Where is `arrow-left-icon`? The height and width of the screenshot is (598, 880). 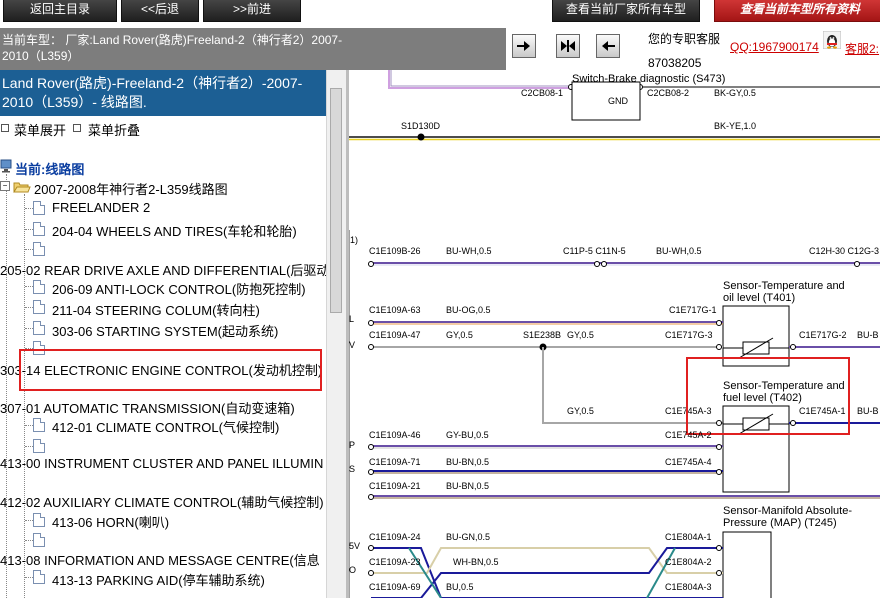 arrow-left-icon is located at coordinates (608, 46).